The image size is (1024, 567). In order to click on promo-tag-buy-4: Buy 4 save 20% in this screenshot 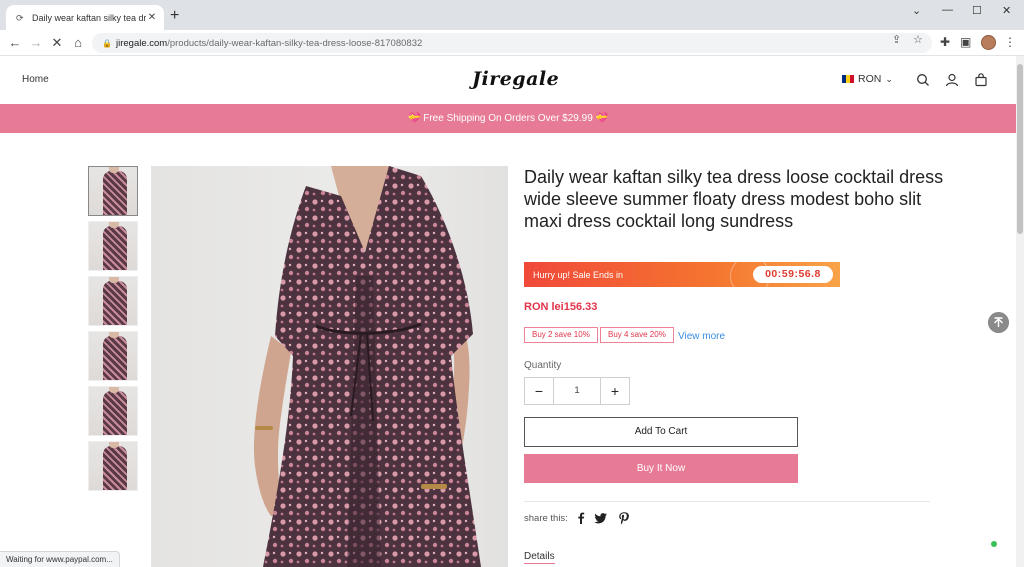, I will do `click(637, 335)`.